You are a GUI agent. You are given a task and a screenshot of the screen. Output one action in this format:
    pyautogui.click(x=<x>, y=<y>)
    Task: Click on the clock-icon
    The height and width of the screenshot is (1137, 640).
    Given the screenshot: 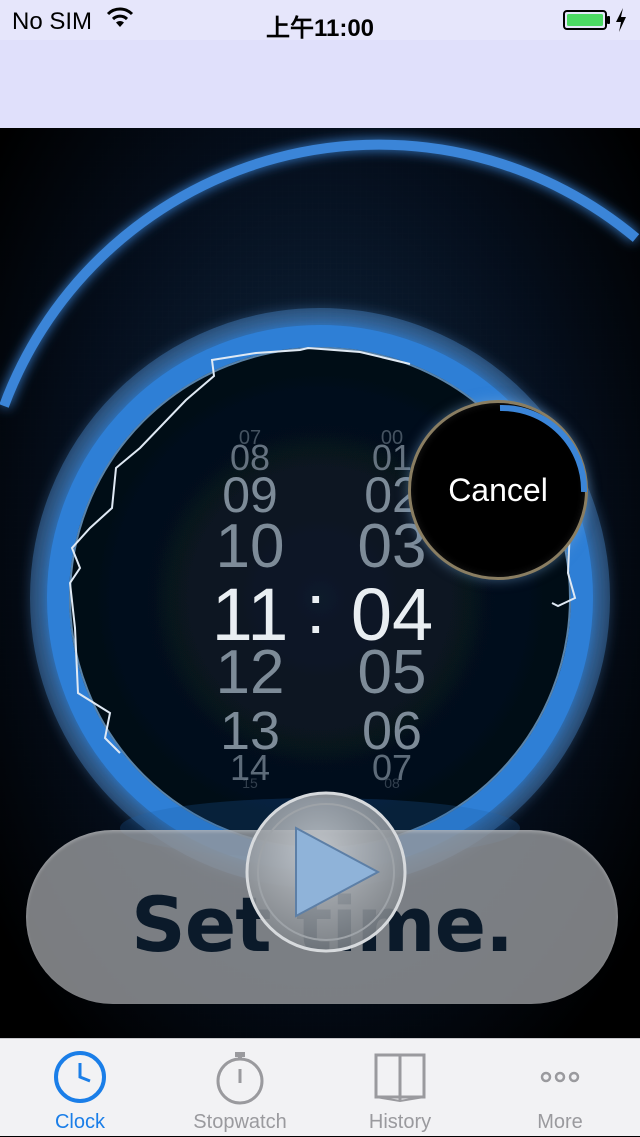 What is the action you would take?
    pyautogui.click(x=80, y=1077)
    